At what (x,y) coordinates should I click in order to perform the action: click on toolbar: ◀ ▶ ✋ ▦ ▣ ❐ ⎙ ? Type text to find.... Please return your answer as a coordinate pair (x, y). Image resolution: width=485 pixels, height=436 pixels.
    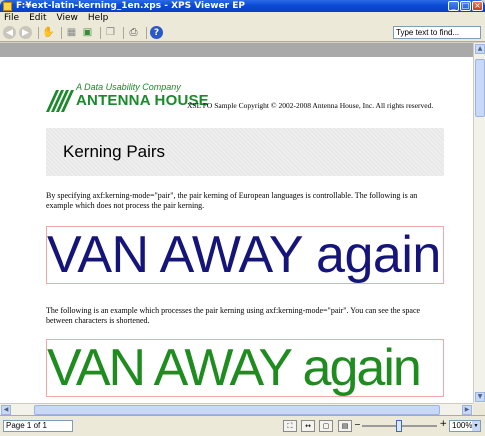
    Looking at the image, I should click on (242, 33).